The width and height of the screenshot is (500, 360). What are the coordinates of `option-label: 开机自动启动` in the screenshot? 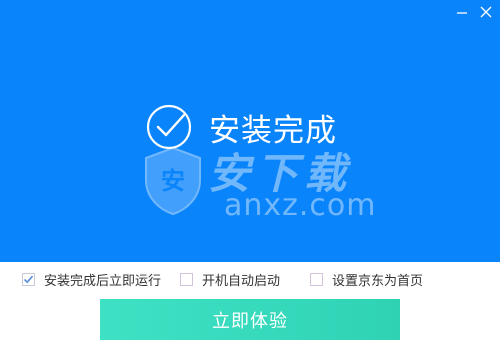 It's located at (241, 281).